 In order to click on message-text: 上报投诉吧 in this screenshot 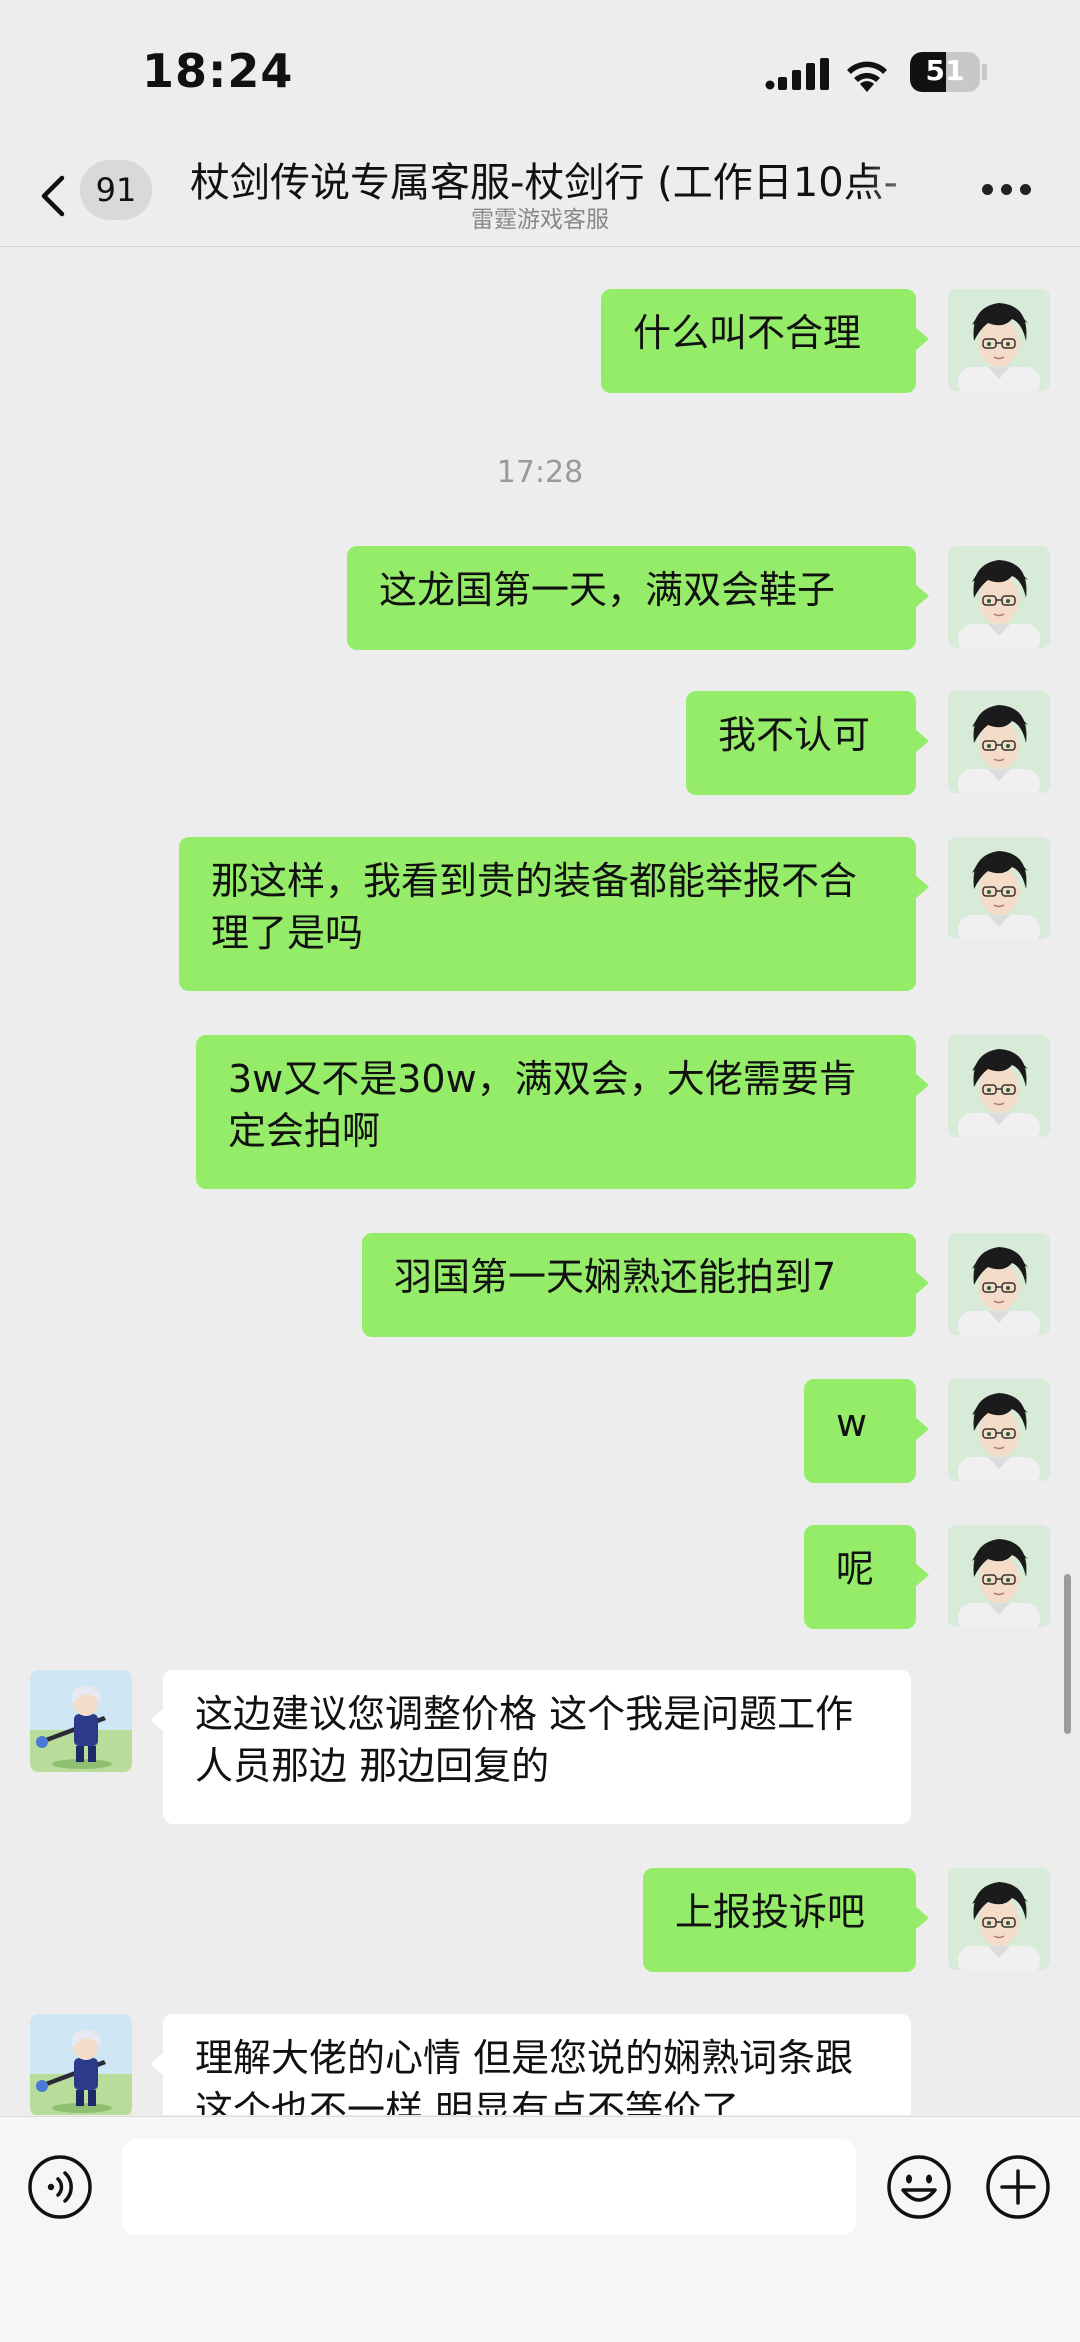, I will do `click(770, 1912)`.